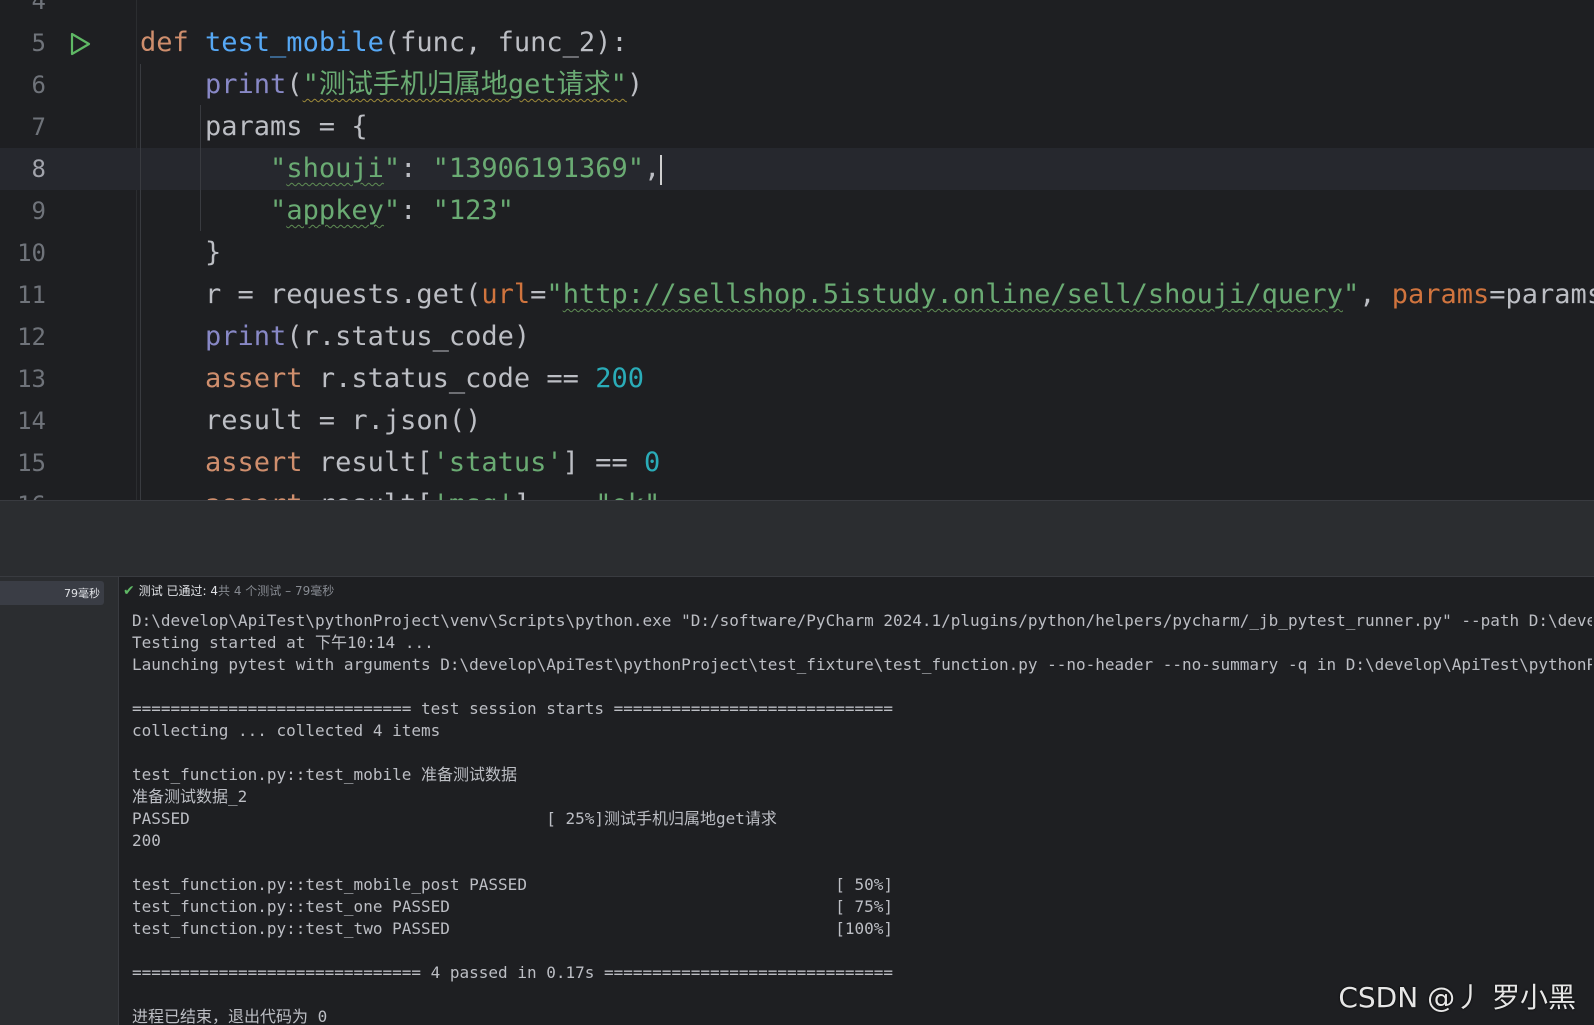  I want to click on code-line: 16 assert result['msg'] == "ok", so click(797, 492).